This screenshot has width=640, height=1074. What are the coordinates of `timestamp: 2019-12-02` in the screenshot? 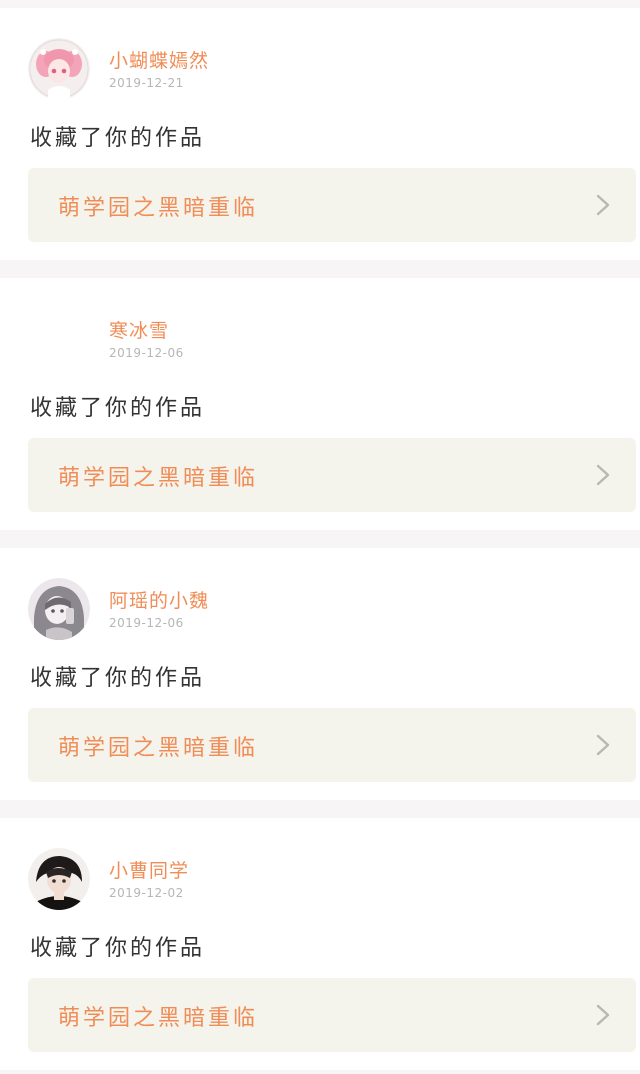 It's located at (146, 893).